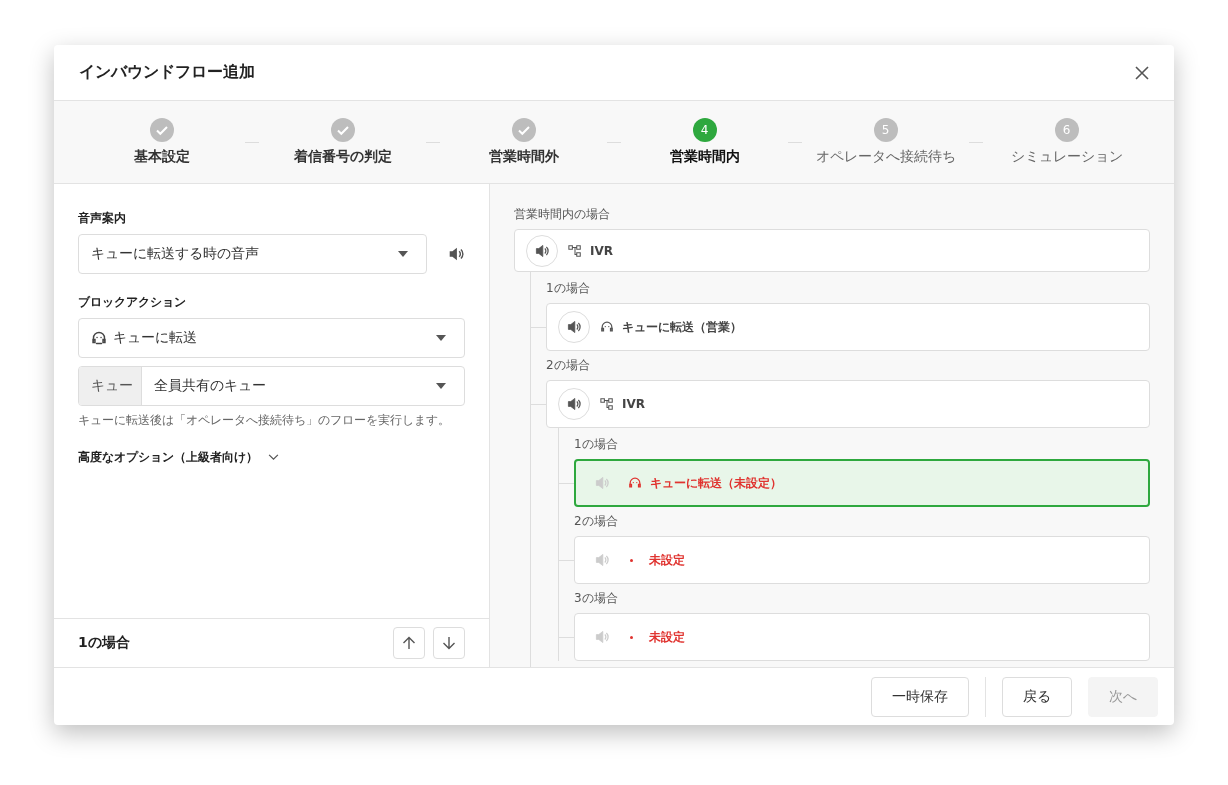 The image size is (1228, 785). What do you see at coordinates (848, 327) in the screenshot?
I see `flow-node: キューに転送（営業）` at bounding box center [848, 327].